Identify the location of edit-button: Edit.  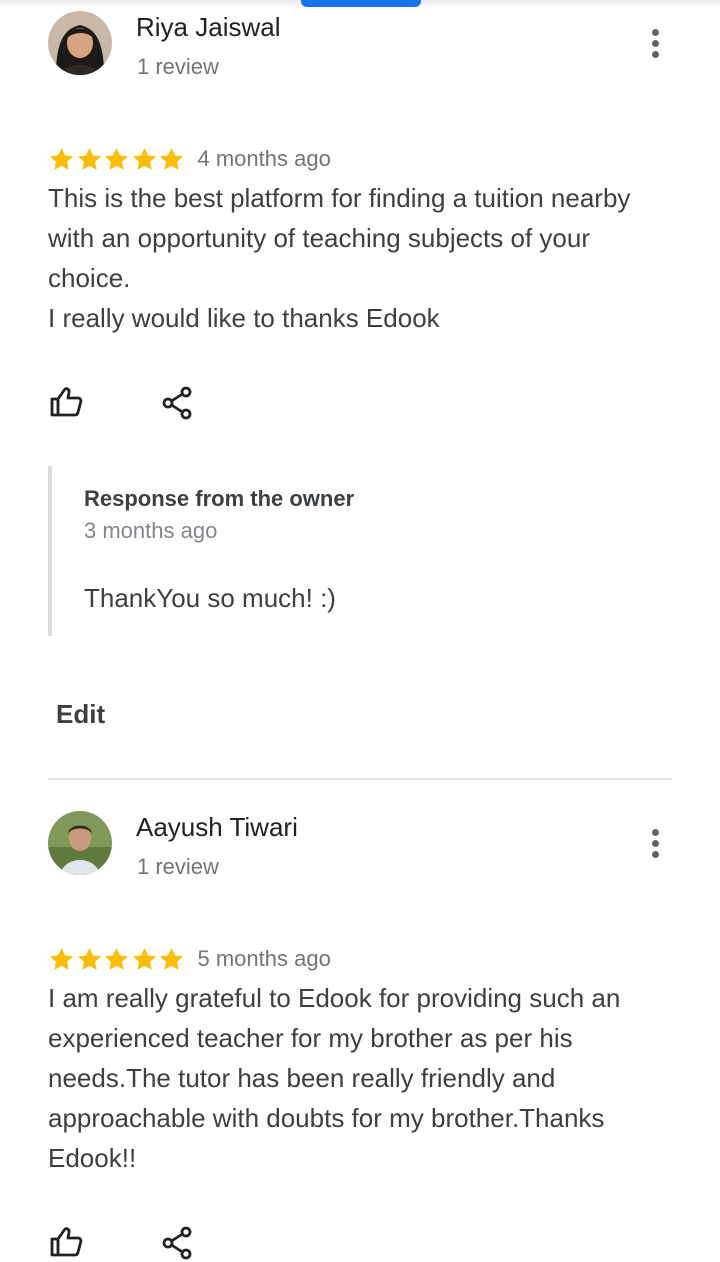
(80, 714).